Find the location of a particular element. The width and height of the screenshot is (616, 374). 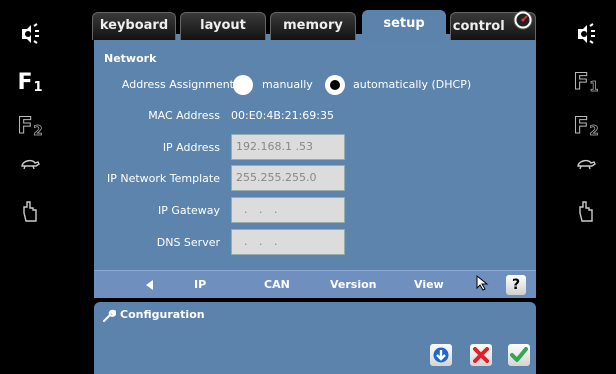

gauge-icon is located at coordinates (523, 25).